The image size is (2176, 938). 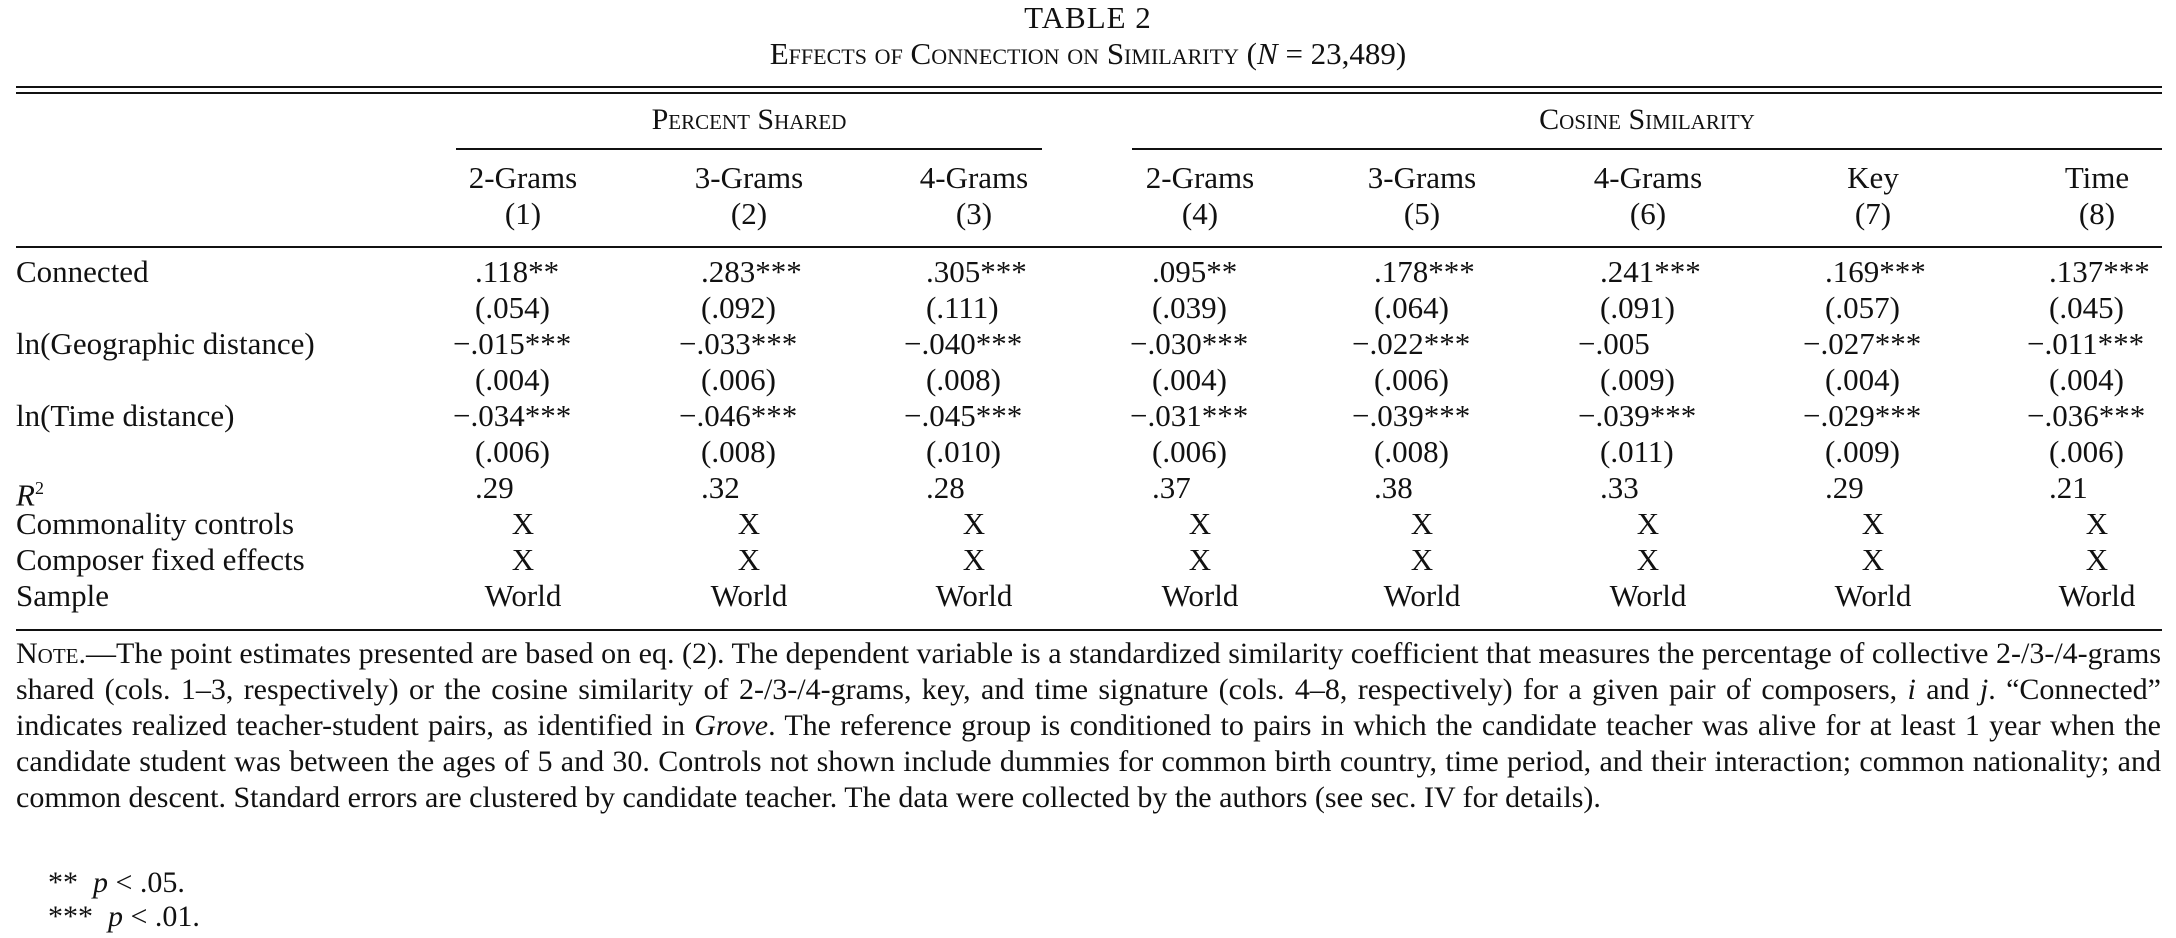 I want to click on column-header-number: (7), so click(x=1873, y=213).